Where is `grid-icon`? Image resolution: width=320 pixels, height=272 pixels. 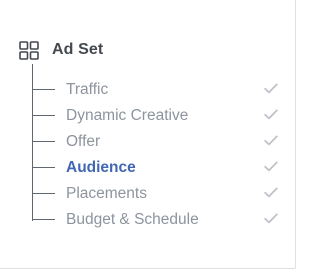 grid-icon is located at coordinates (29, 50).